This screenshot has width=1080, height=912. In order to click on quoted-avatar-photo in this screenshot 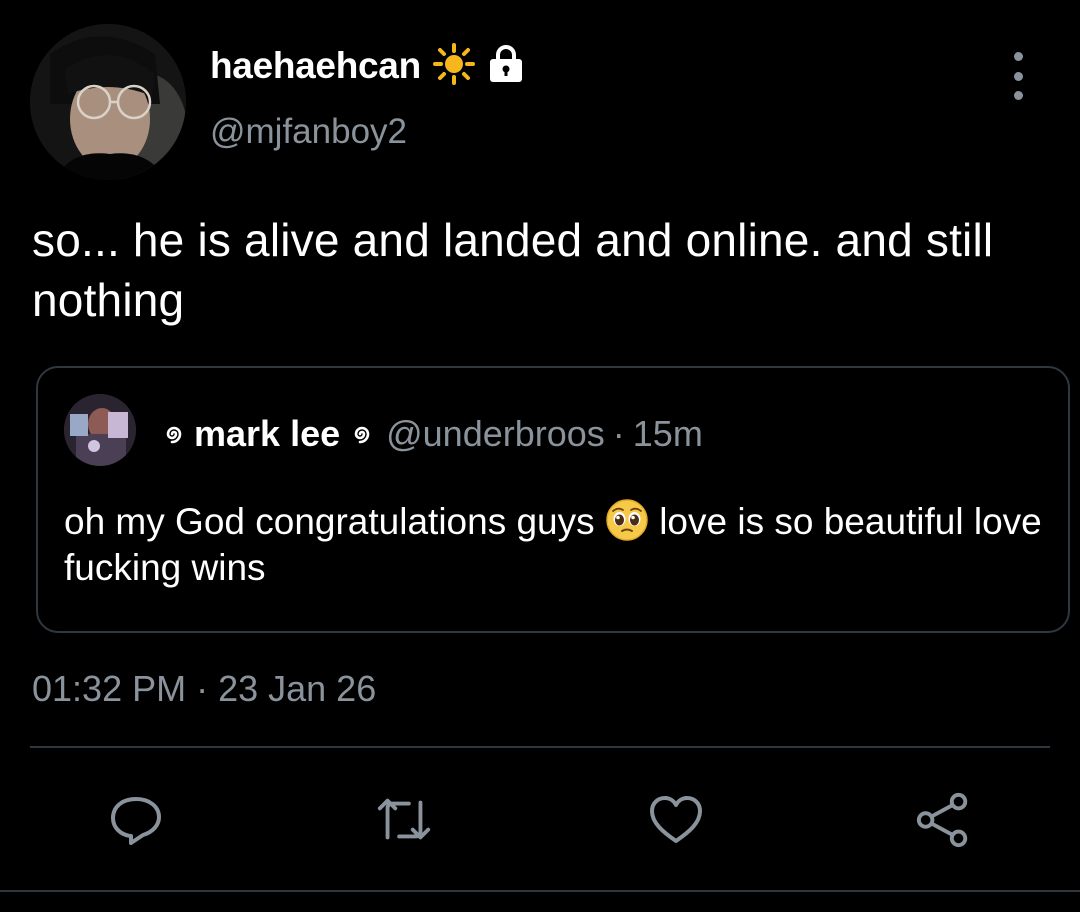, I will do `click(100, 430)`.